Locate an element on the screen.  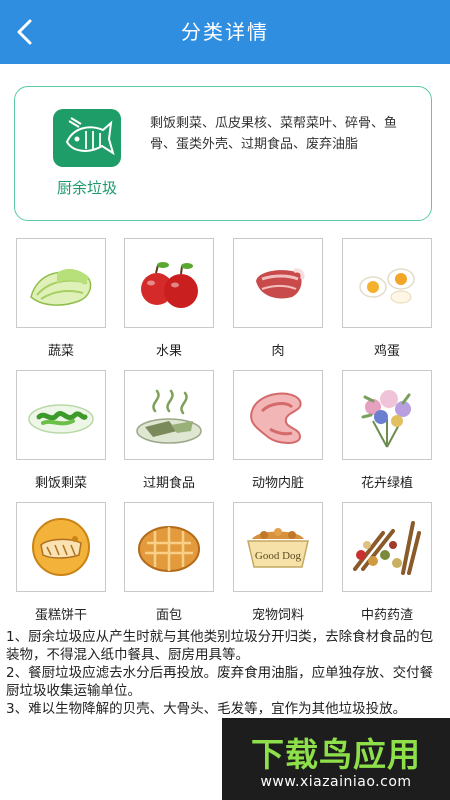
item-image: Good Dog is located at coordinates (278, 547).